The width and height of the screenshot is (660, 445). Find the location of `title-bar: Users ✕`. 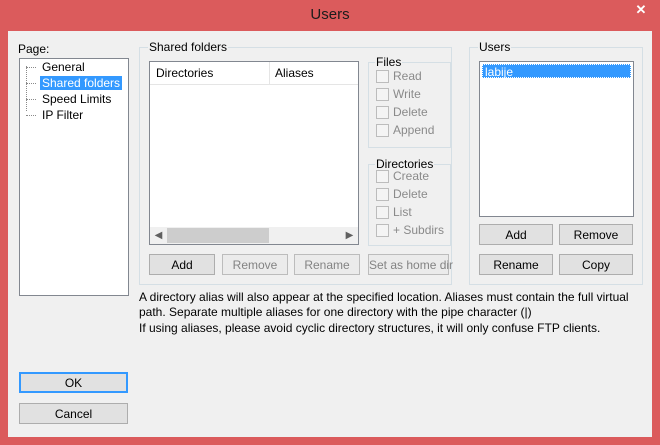

title-bar: Users ✕ is located at coordinates (330, 15).